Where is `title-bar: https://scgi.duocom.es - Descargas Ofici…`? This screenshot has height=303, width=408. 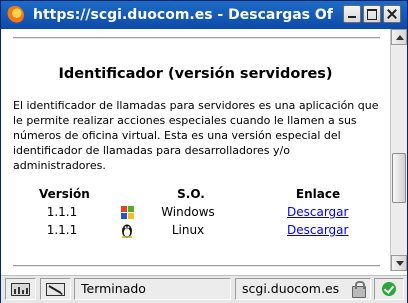 title-bar: https://scgi.duocom.es - Descargas Ofici… is located at coordinates (204, 15).